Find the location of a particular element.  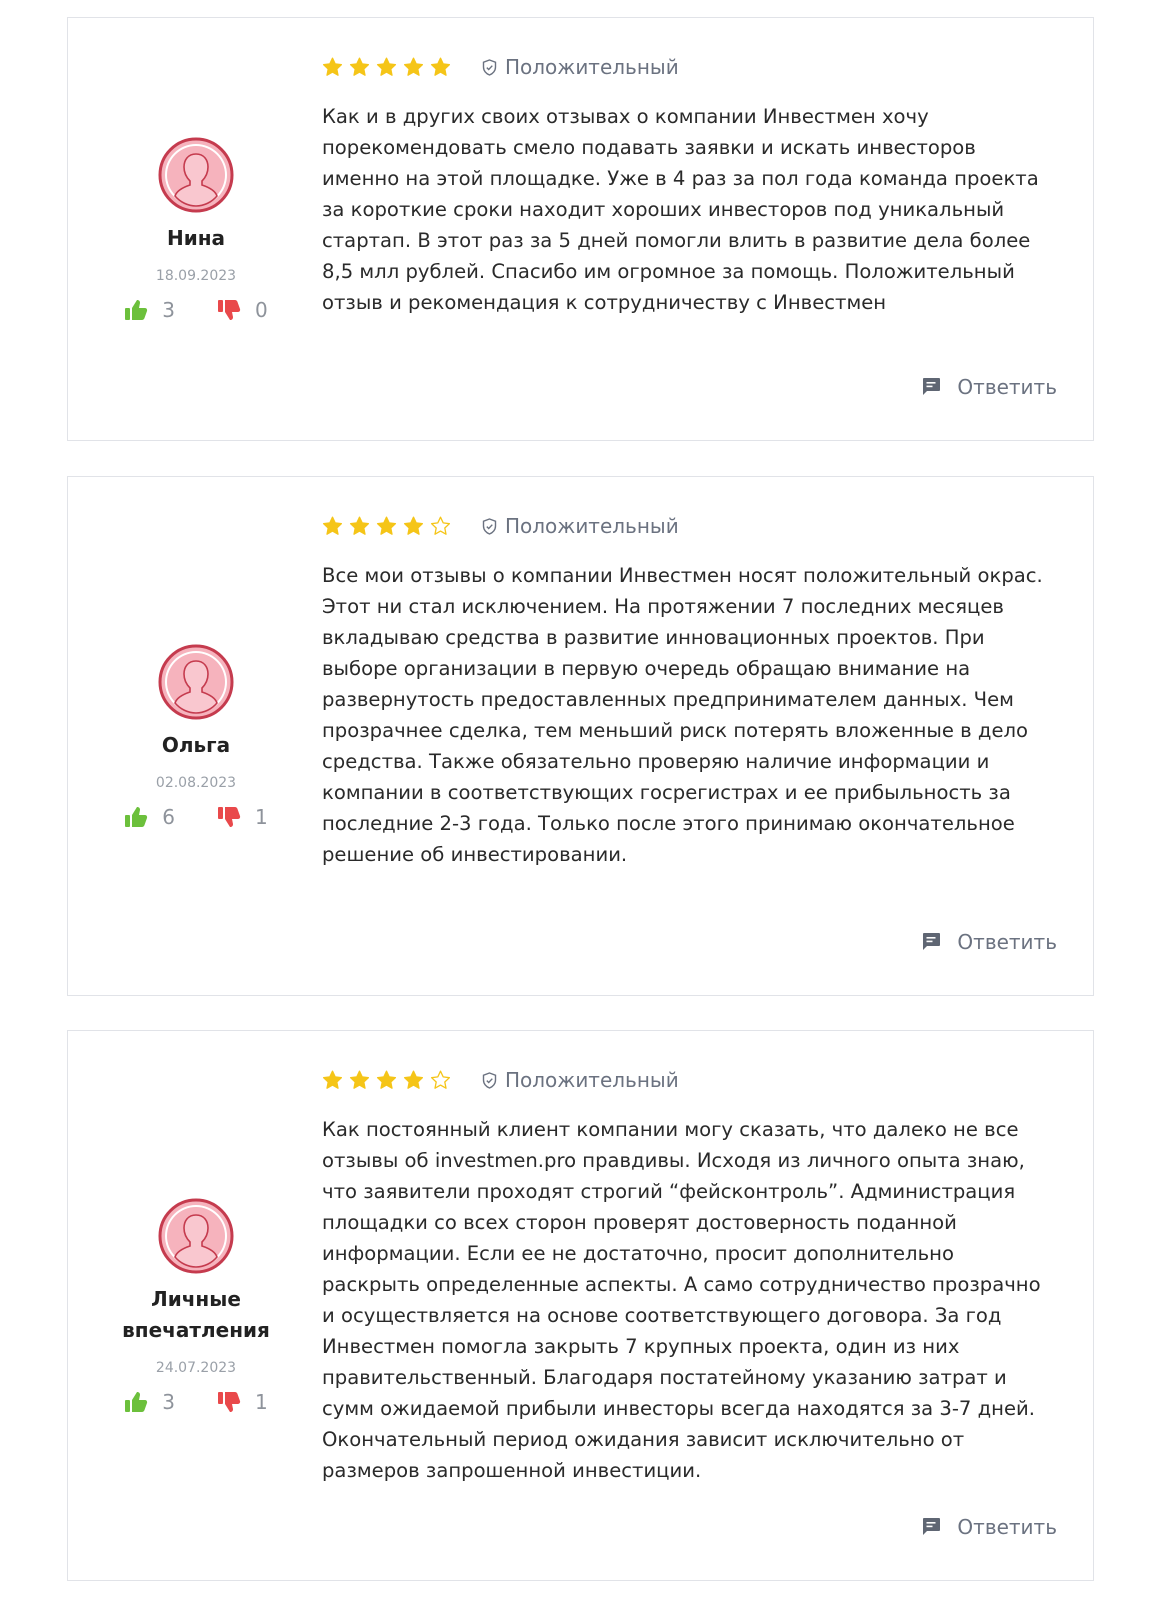

review-author-panel: Нина 18.09.2023 3 0 is located at coordinates (196, 229).